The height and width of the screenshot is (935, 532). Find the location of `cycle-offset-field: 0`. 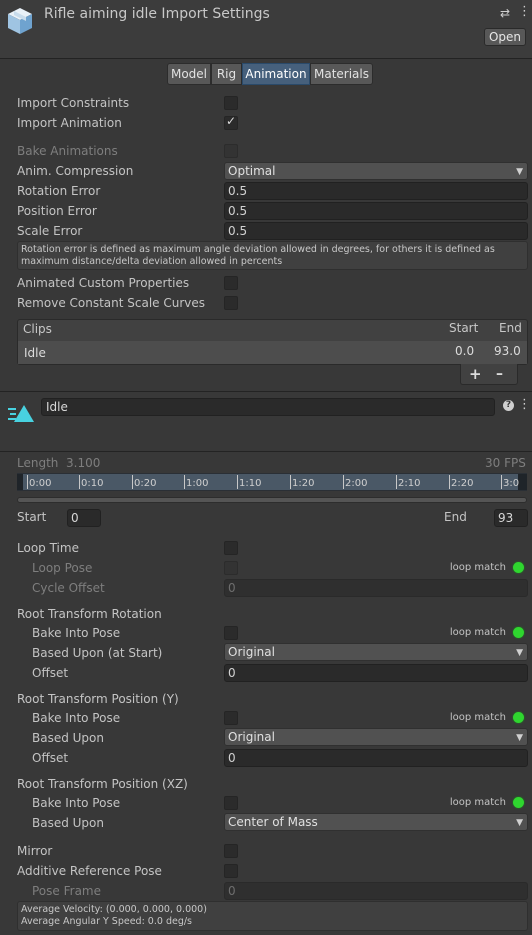

cycle-offset-field: 0 is located at coordinates (376, 588).